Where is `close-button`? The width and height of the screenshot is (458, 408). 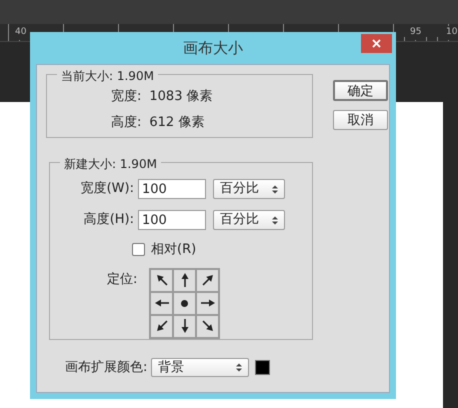 close-button is located at coordinates (376, 43).